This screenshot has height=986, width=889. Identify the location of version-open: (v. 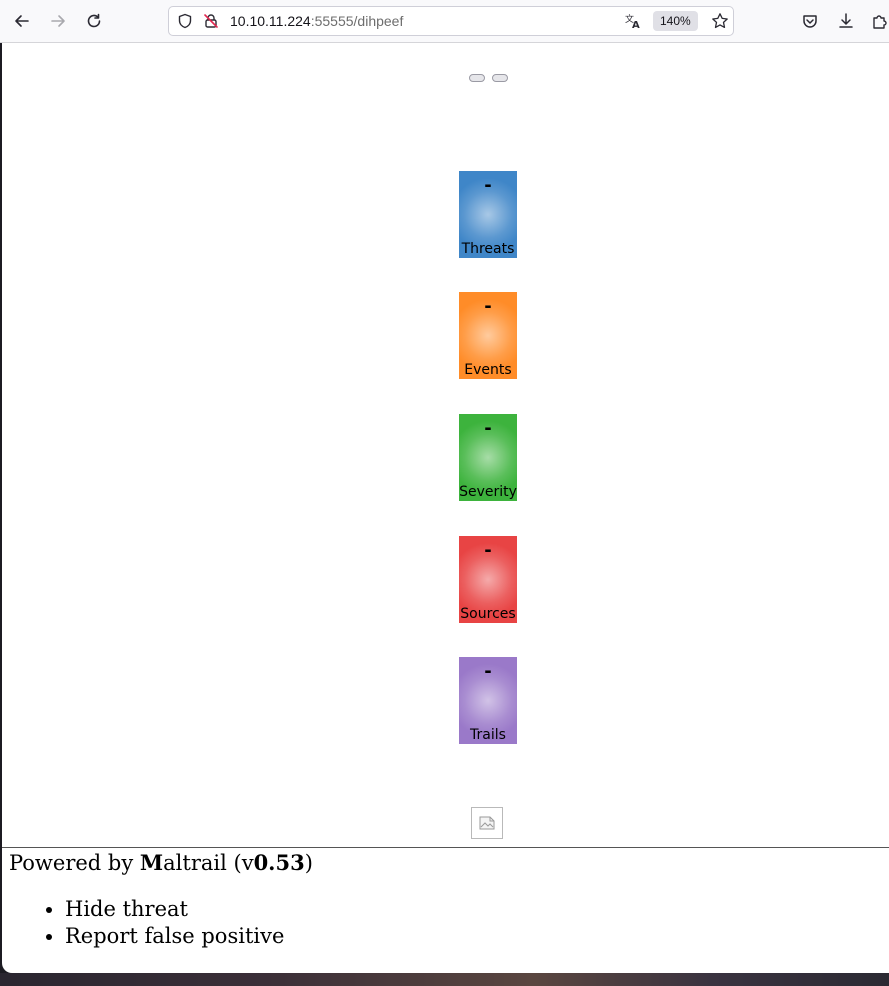
(240, 863).